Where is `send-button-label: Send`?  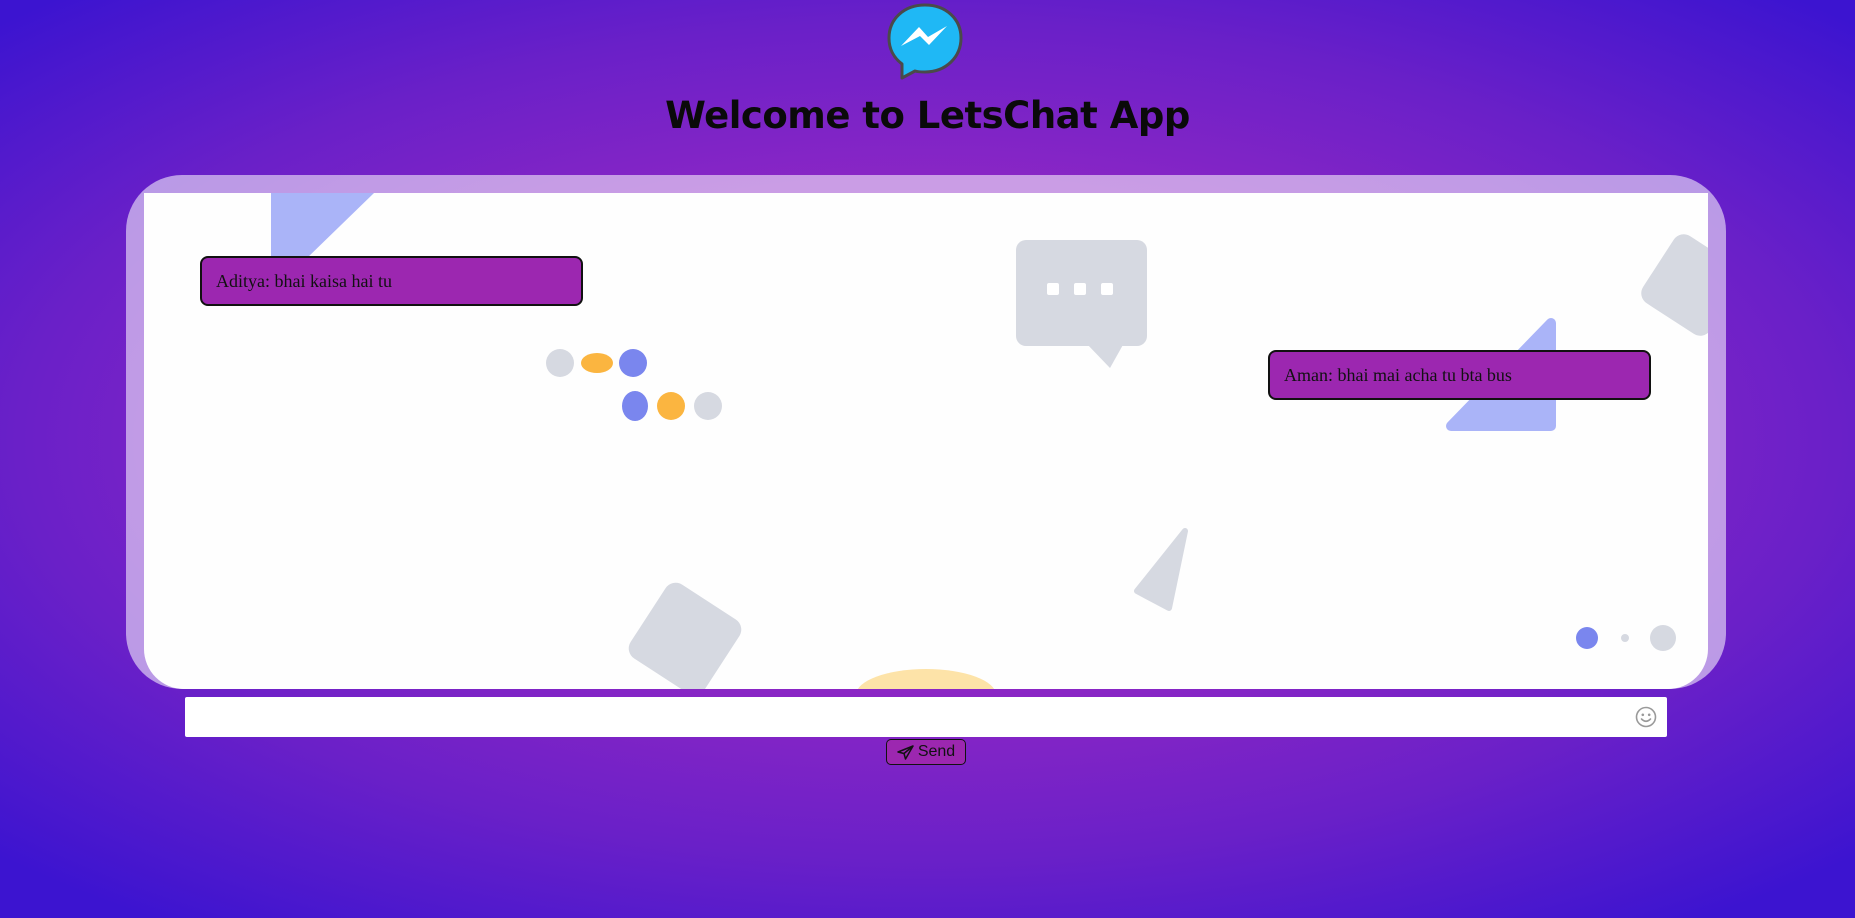
send-button-label: Send is located at coordinates (936, 751).